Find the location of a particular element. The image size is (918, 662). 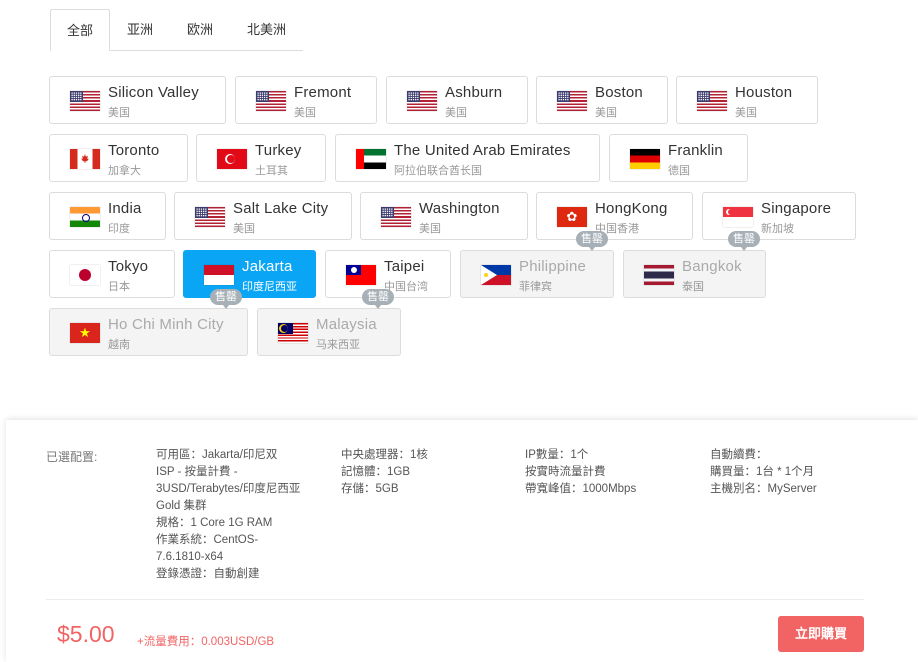

germany-flag-icon is located at coordinates (645, 159).